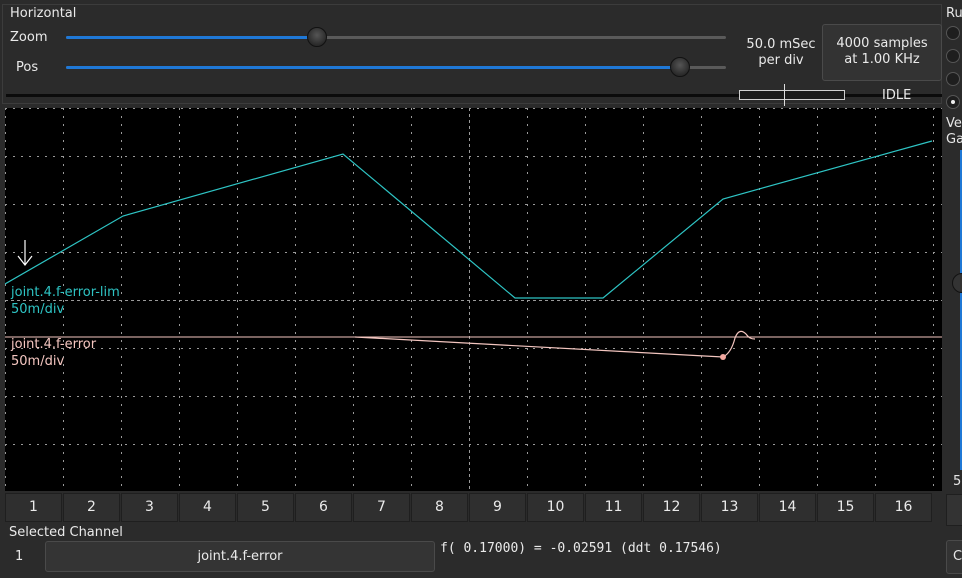  I want to click on samples-button: 4000 samples at 1.00 KHz, so click(882, 52).